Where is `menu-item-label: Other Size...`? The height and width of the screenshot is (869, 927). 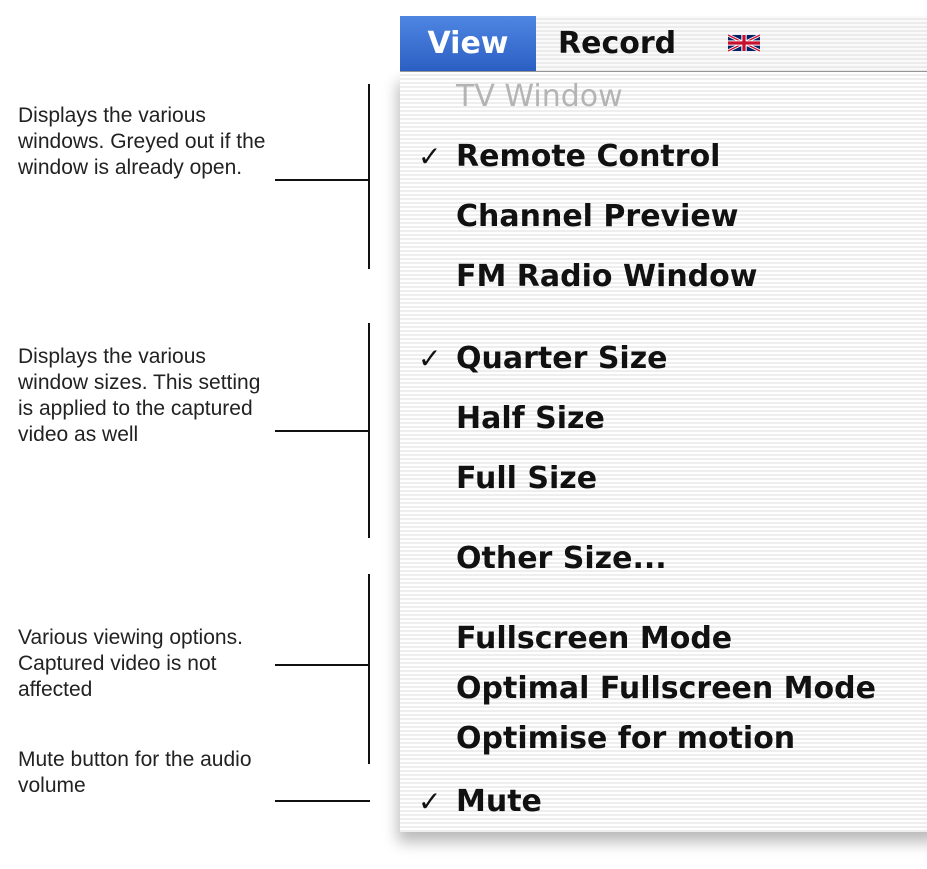 menu-item-label: Other Size... is located at coordinates (561, 558).